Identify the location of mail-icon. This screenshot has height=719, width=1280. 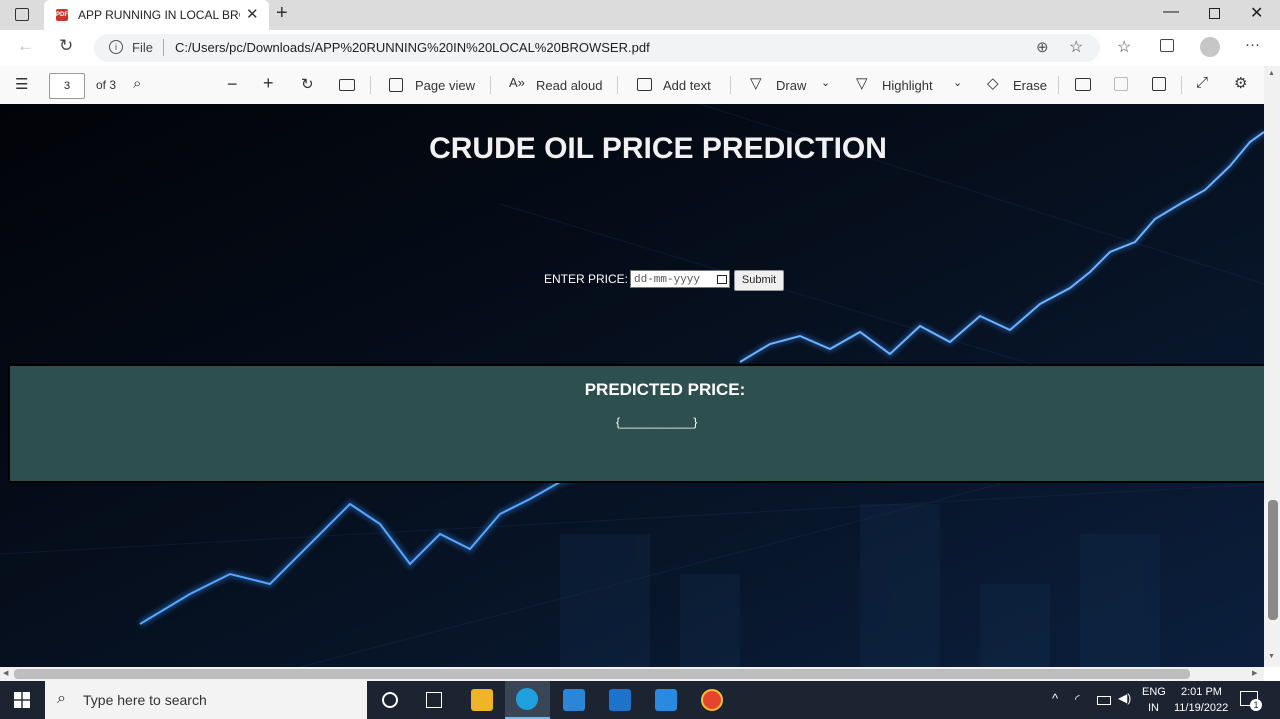
(620, 700).